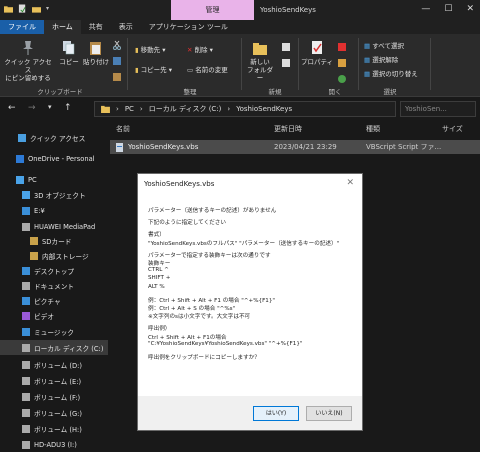  I want to click on sidebar-item: ボリューム (G:), so click(54, 412).